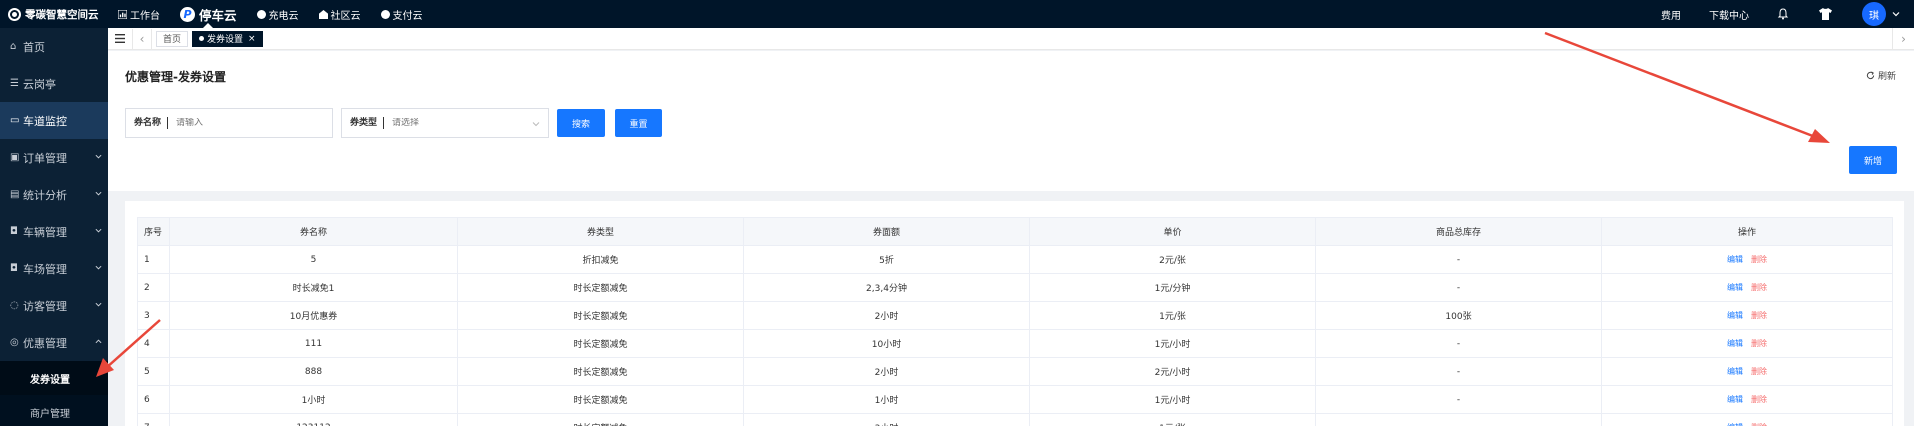 This screenshot has height=426, width=1914. I want to click on cell-unit-price: 2元/小时, so click(1172, 371).